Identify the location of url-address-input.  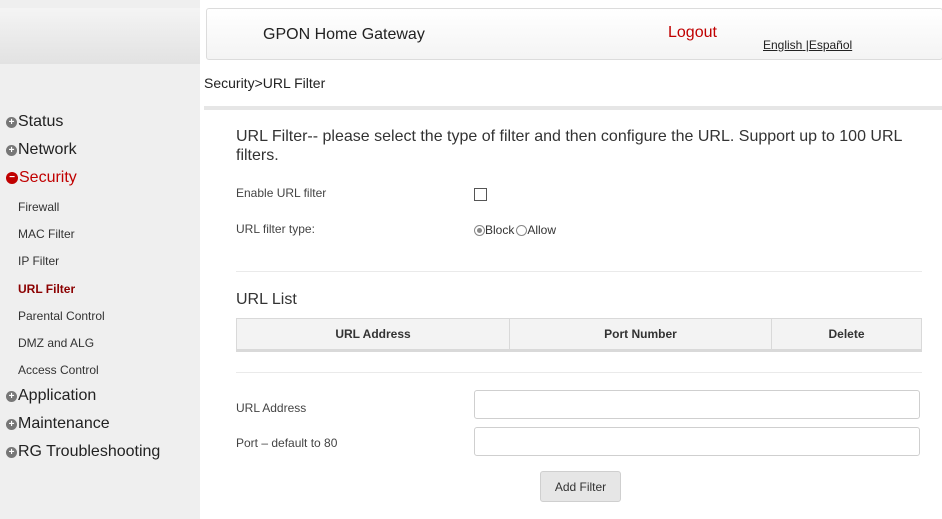
(697, 404).